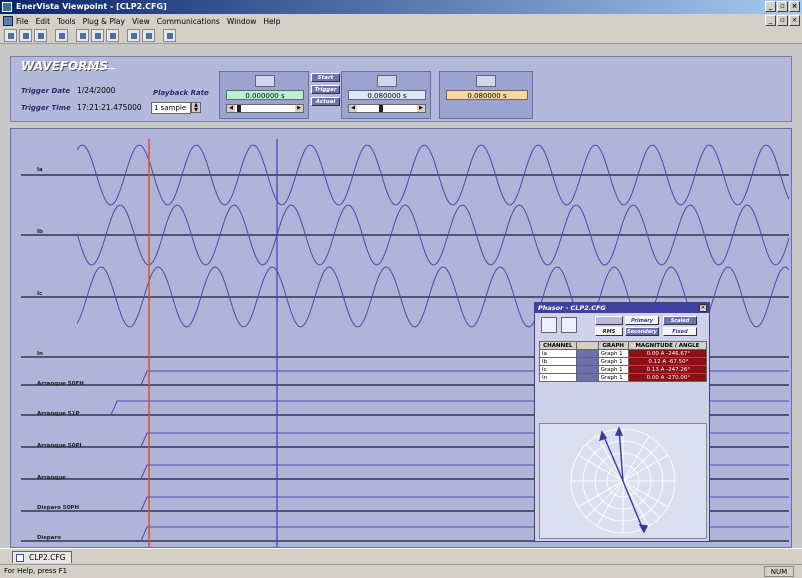 The width and height of the screenshot is (802, 578). What do you see at coordinates (401, 7) in the screenshot?
I see `title-bar: EnerVista Viewpoint - [CLP2.CFG] _ ▫ ×` at bounding box center [401, 7].